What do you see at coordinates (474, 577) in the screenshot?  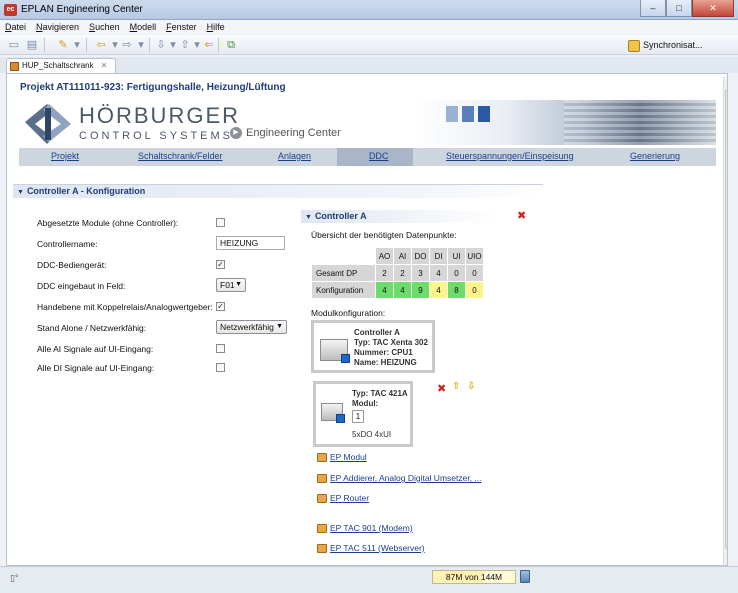 I see `memory-monitor: 87M von 144M` at bounding box center [474, 577].